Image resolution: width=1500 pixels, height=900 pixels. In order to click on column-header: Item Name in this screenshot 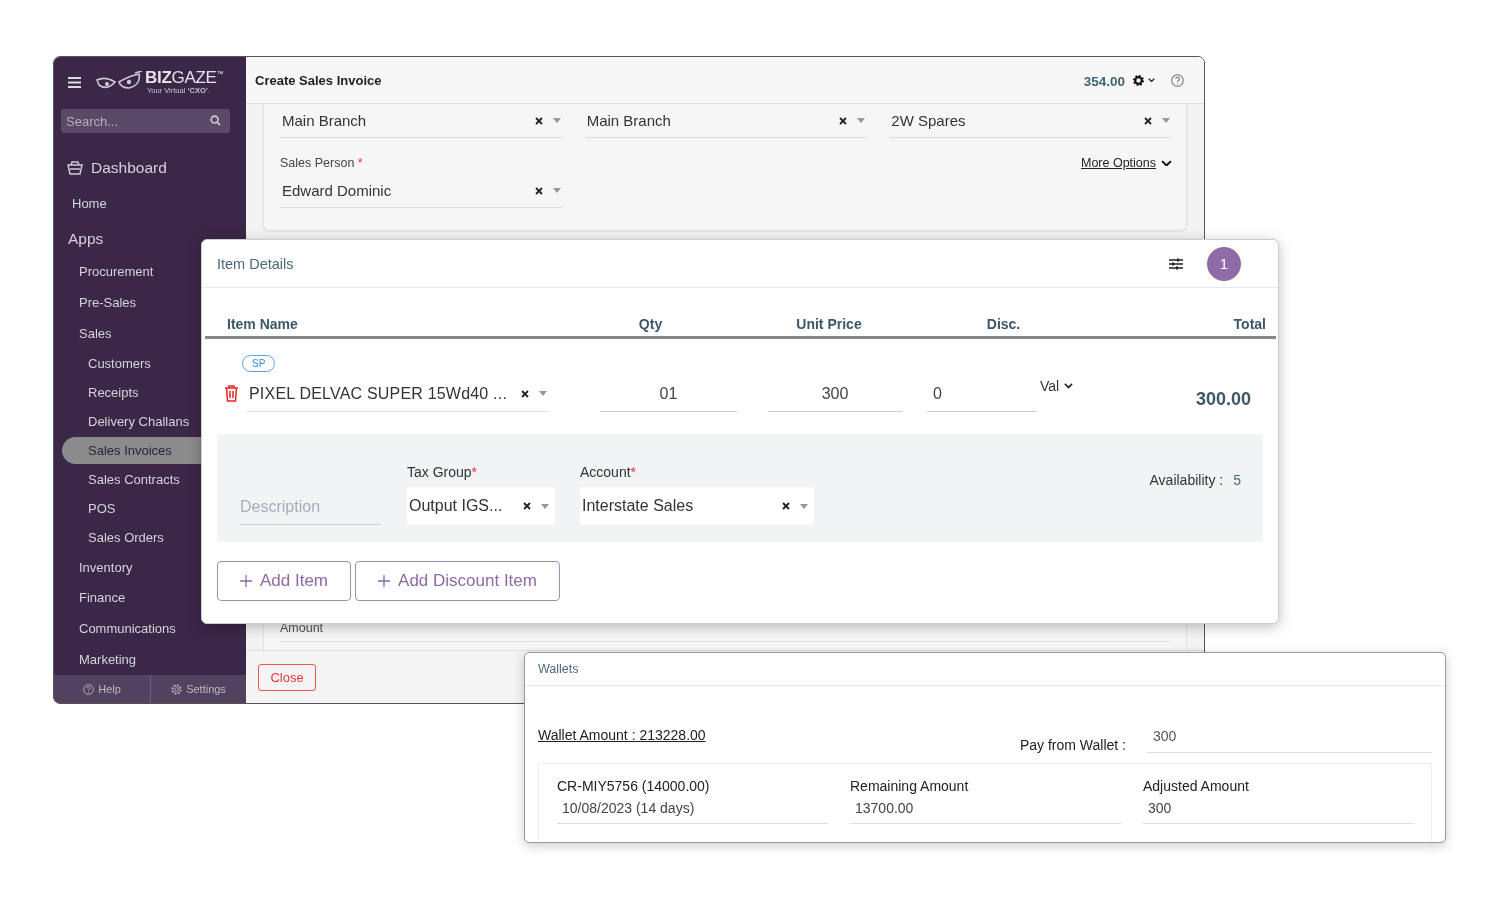, I will do `click(262, 324)`.